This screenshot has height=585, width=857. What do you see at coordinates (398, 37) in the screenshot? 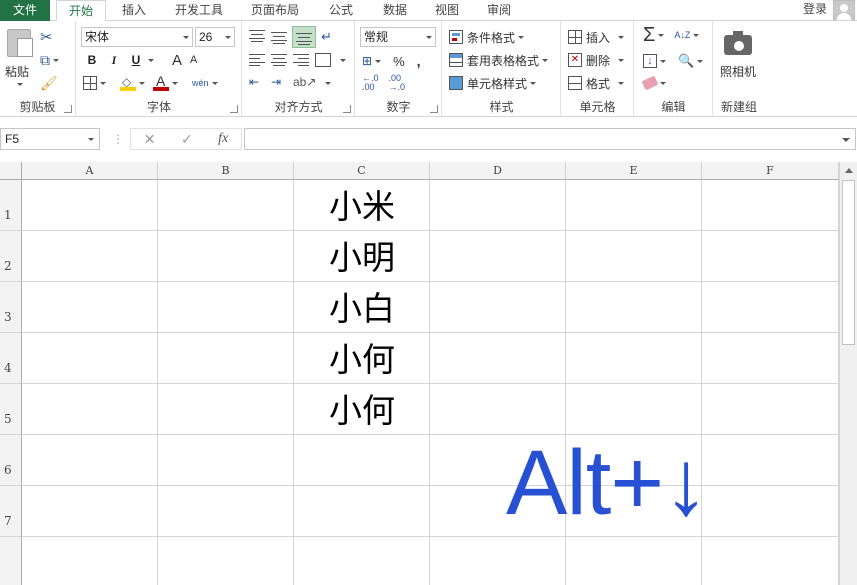
I see `number-format-select: 常规` at bounding box center [398, 37].